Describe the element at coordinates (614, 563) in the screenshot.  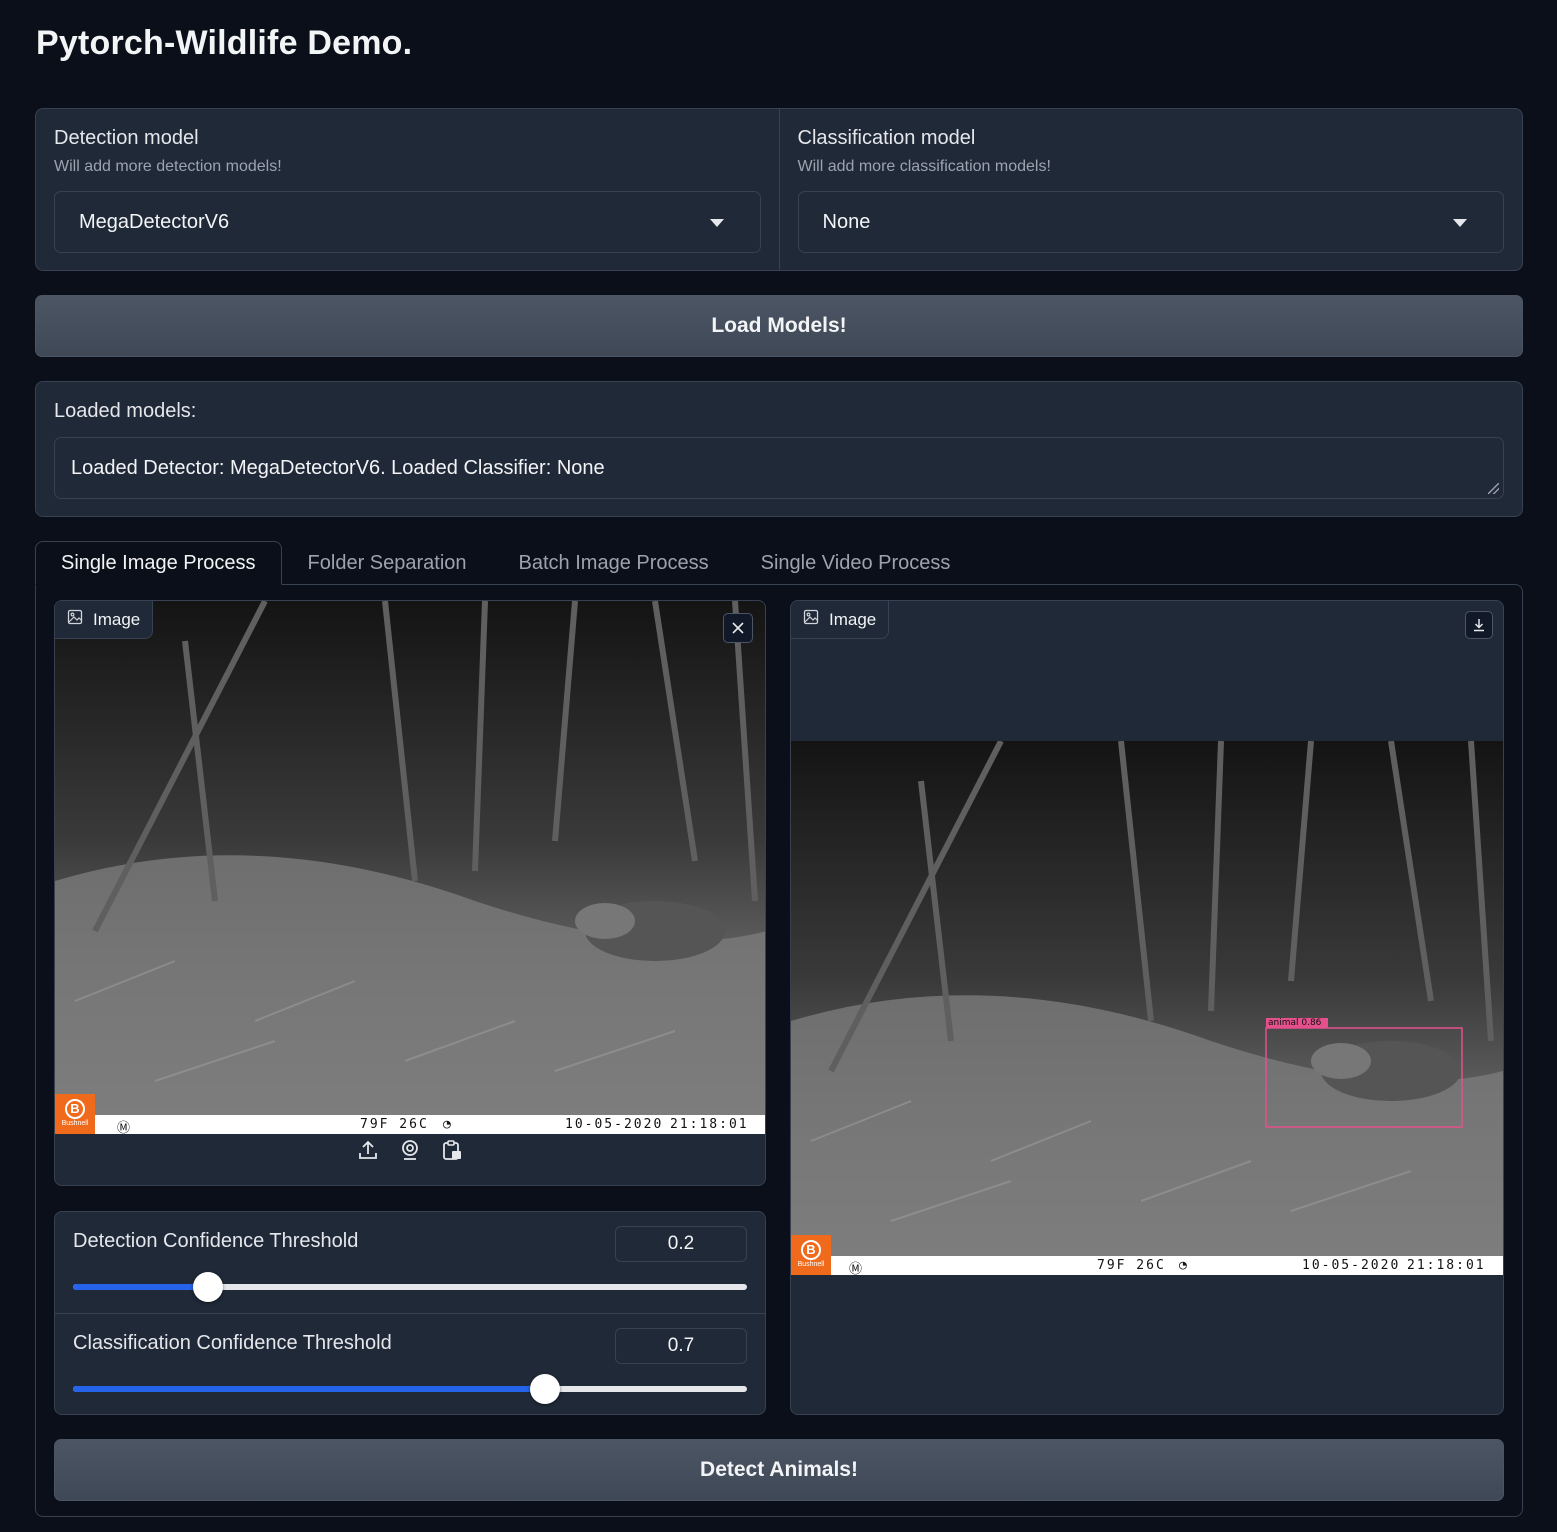
I see `tab-batch-image-process: Batch Image Process` at that location.